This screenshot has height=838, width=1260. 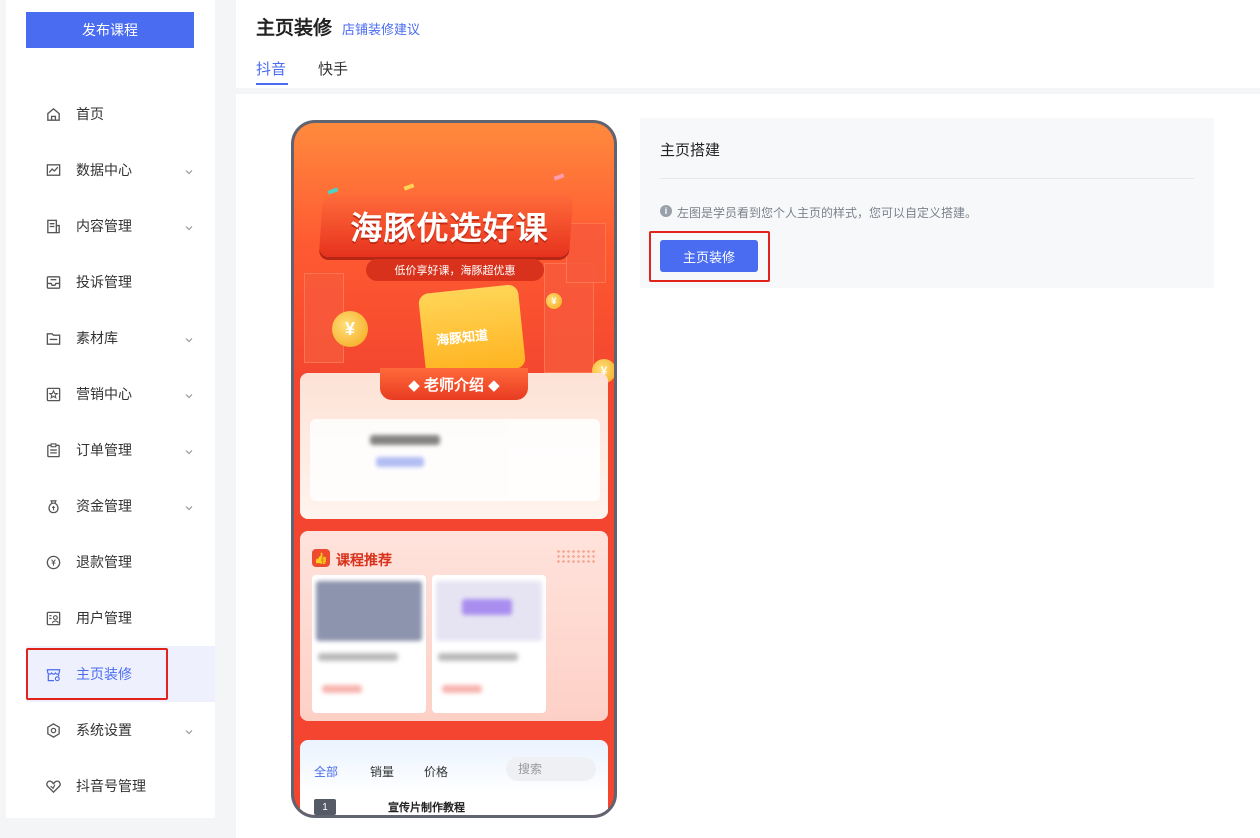 What do you see at coordinates (576, 557) in the screenshot?
I see `dot-pattern-decor` at bounding box center [576, 557].